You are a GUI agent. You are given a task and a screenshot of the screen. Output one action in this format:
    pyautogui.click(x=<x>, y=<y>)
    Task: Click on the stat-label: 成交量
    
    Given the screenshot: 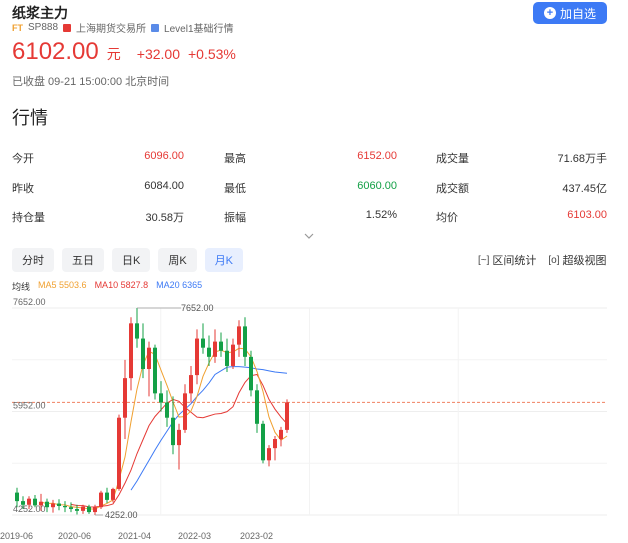 What is the action you would take?
    pyautogui.click(x=452, y=159)
    